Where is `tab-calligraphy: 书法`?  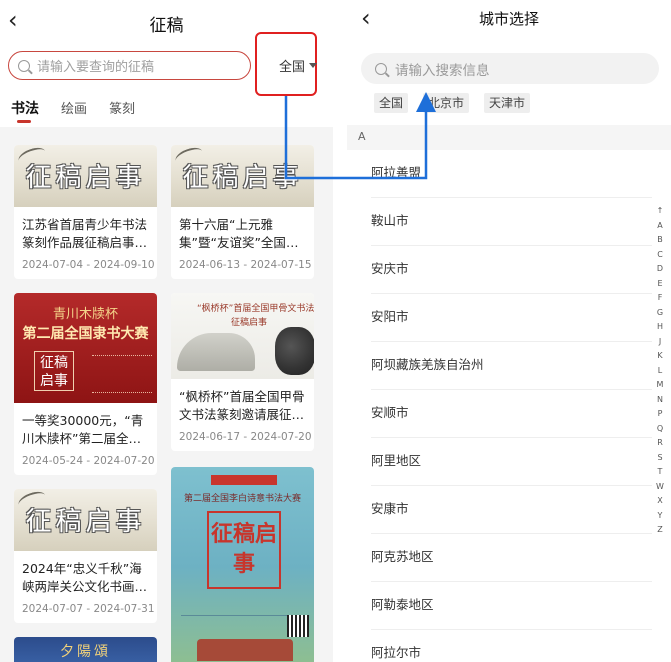
tab-calligraphy: 书法 is located at coordinates (25, 110).